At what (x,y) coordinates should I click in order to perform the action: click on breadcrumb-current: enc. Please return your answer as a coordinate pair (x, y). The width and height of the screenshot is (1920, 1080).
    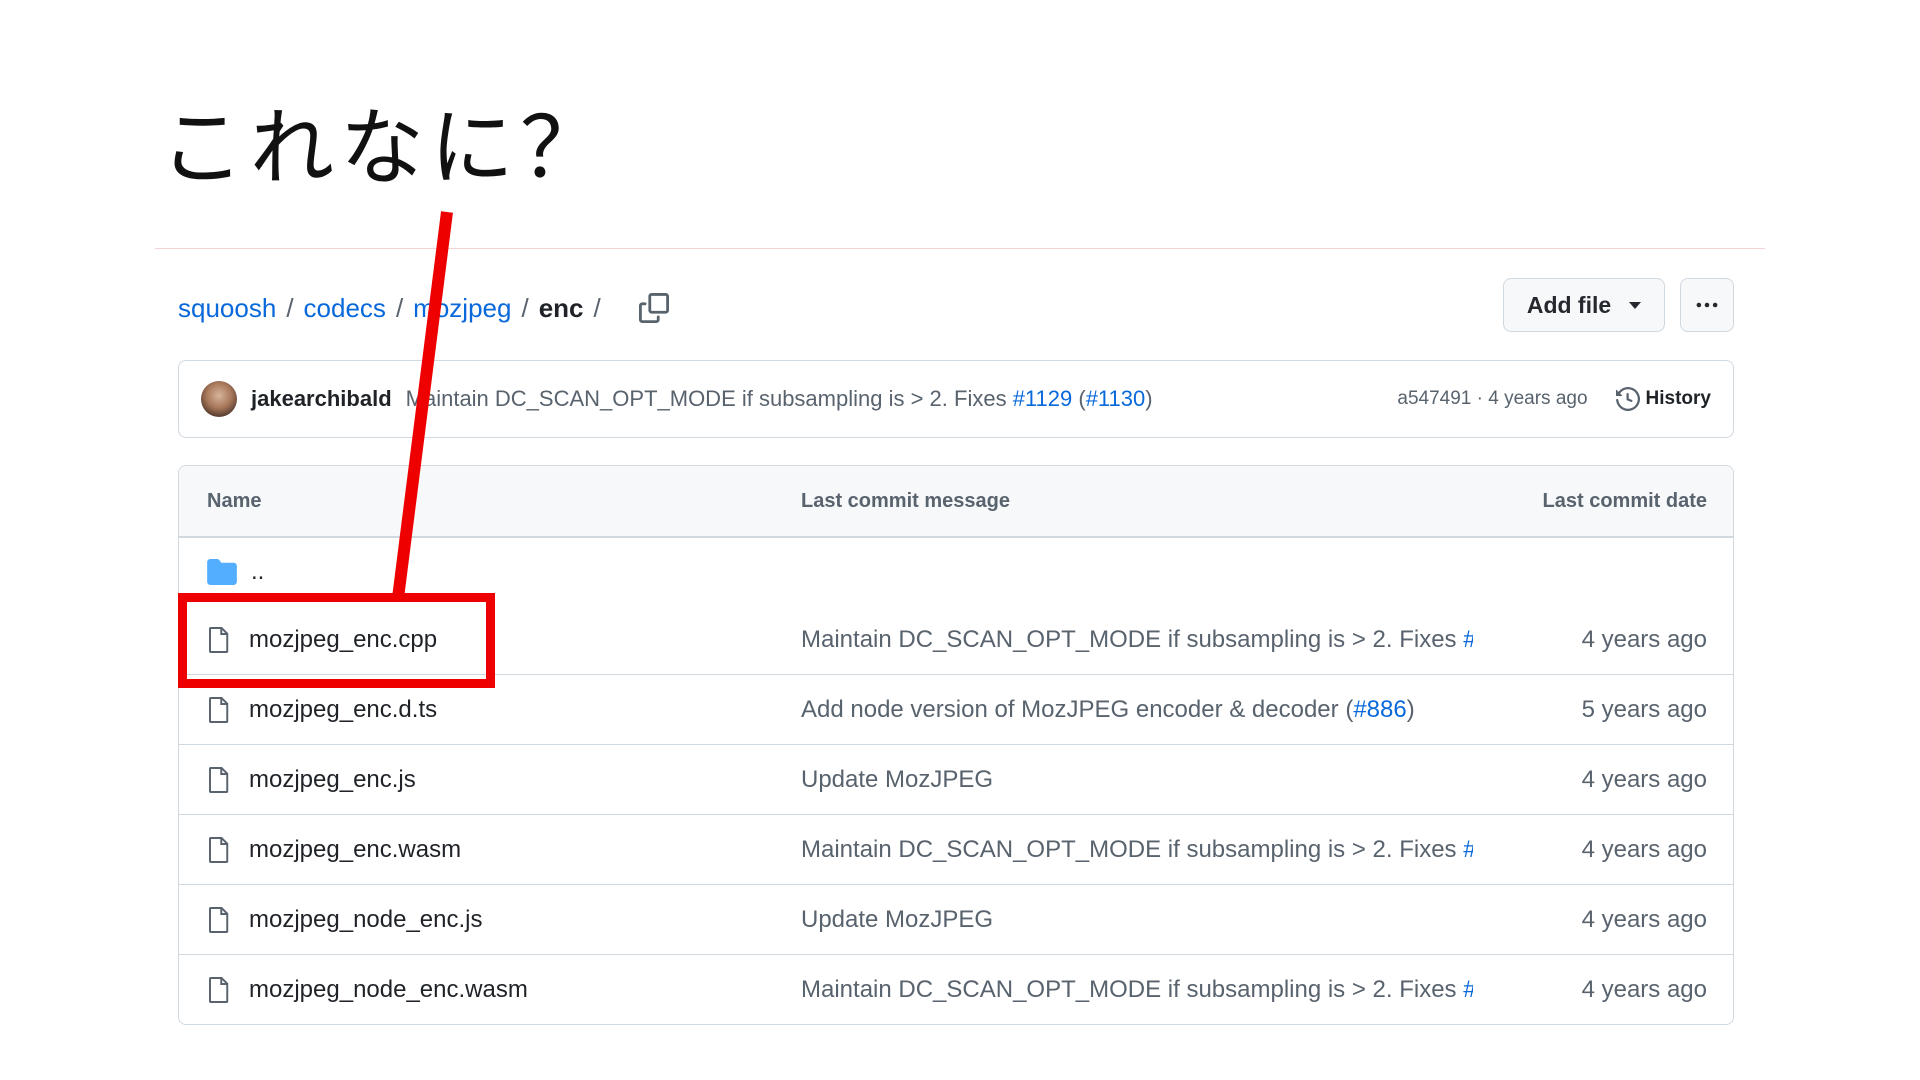
    Looking at the image, I should click on (561, 307).